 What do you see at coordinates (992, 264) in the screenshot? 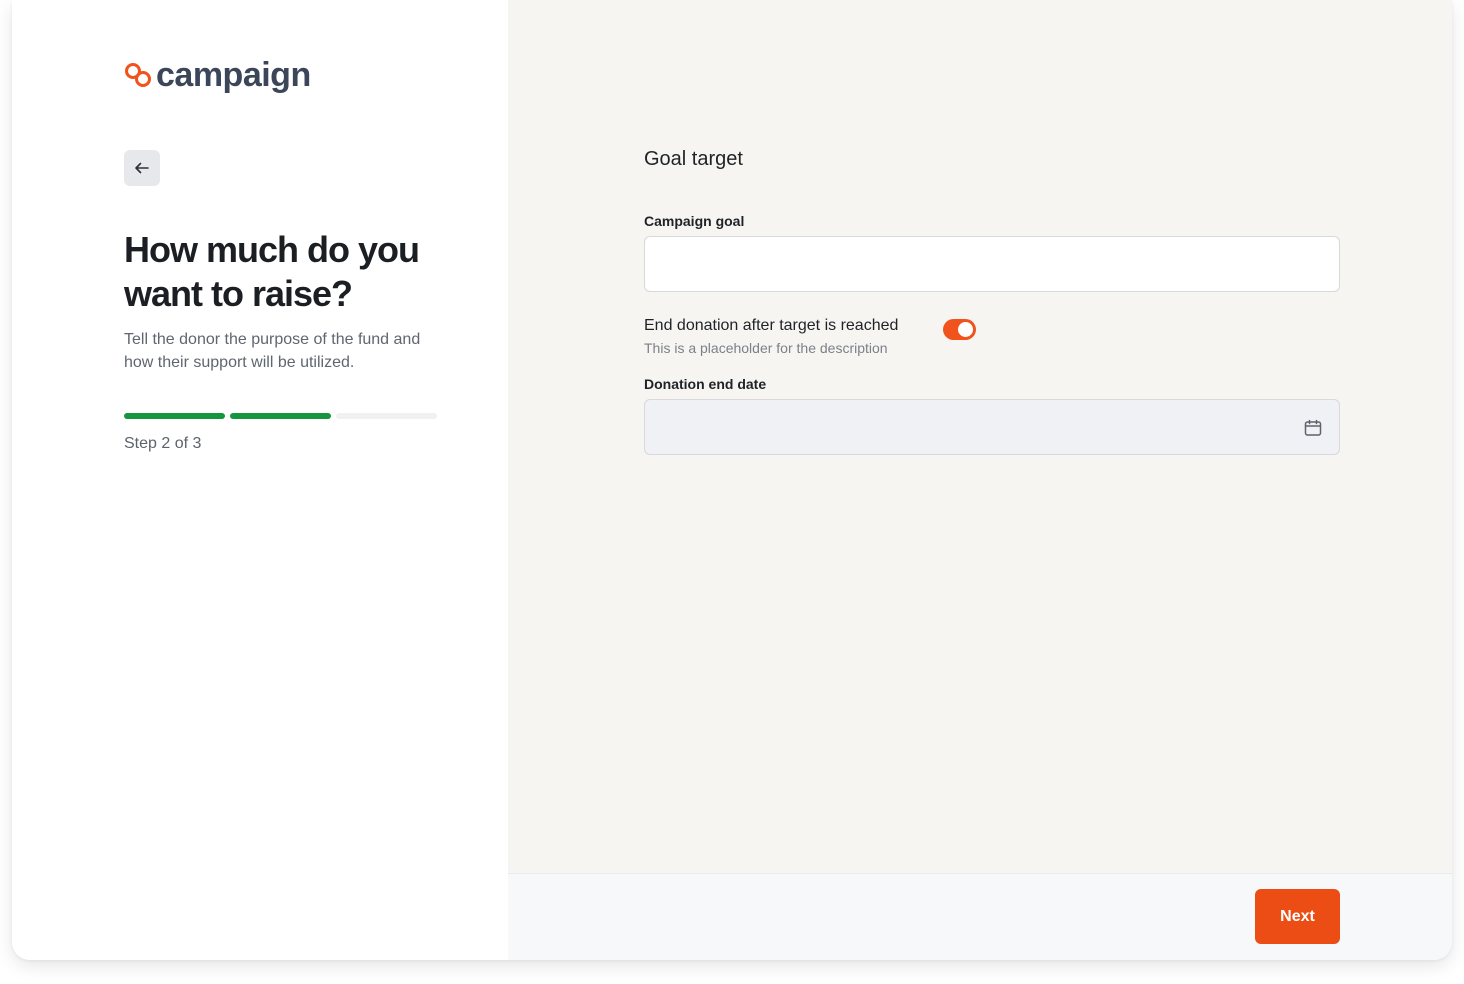
I see `campaign-goal-input` at bounding box center [992, 264].